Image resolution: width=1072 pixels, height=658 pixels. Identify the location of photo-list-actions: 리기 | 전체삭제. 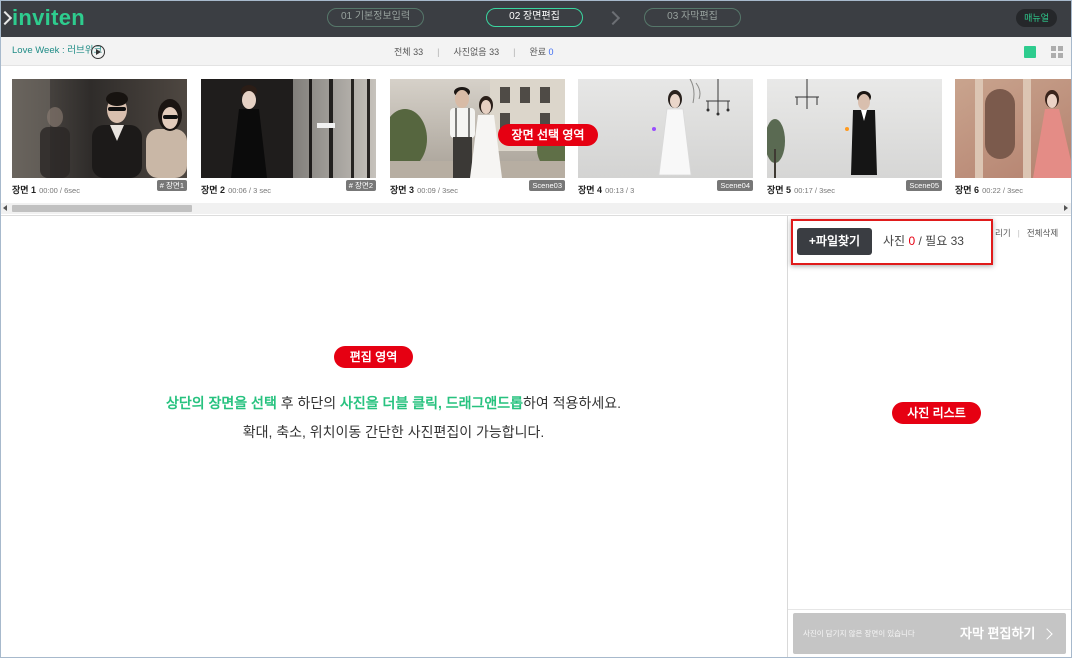
(1026, 233).